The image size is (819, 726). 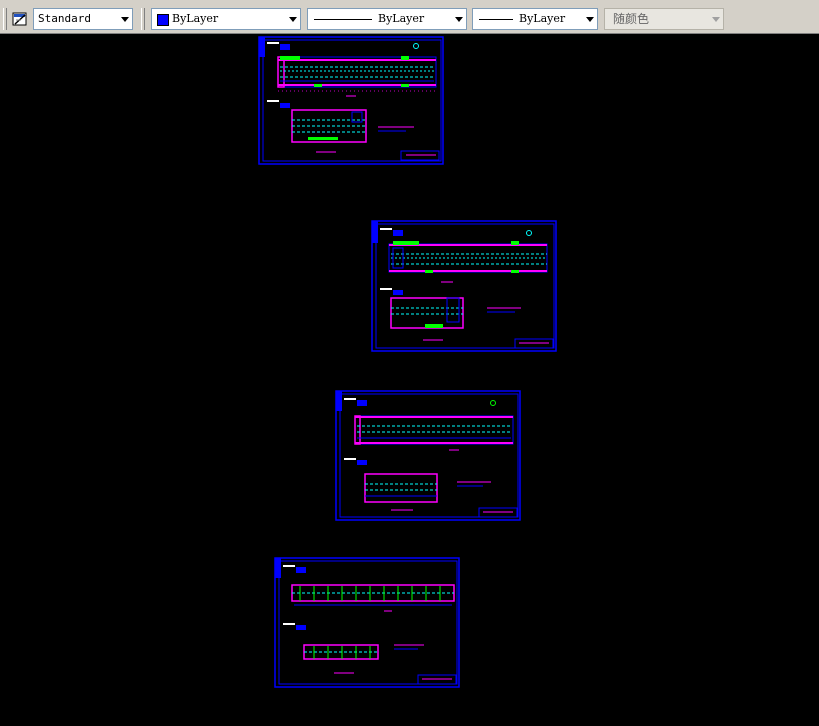 What do you see at coordinates (163, 20) in the screenshot?
I see `color-swatch` at bounding box center [163, 20].